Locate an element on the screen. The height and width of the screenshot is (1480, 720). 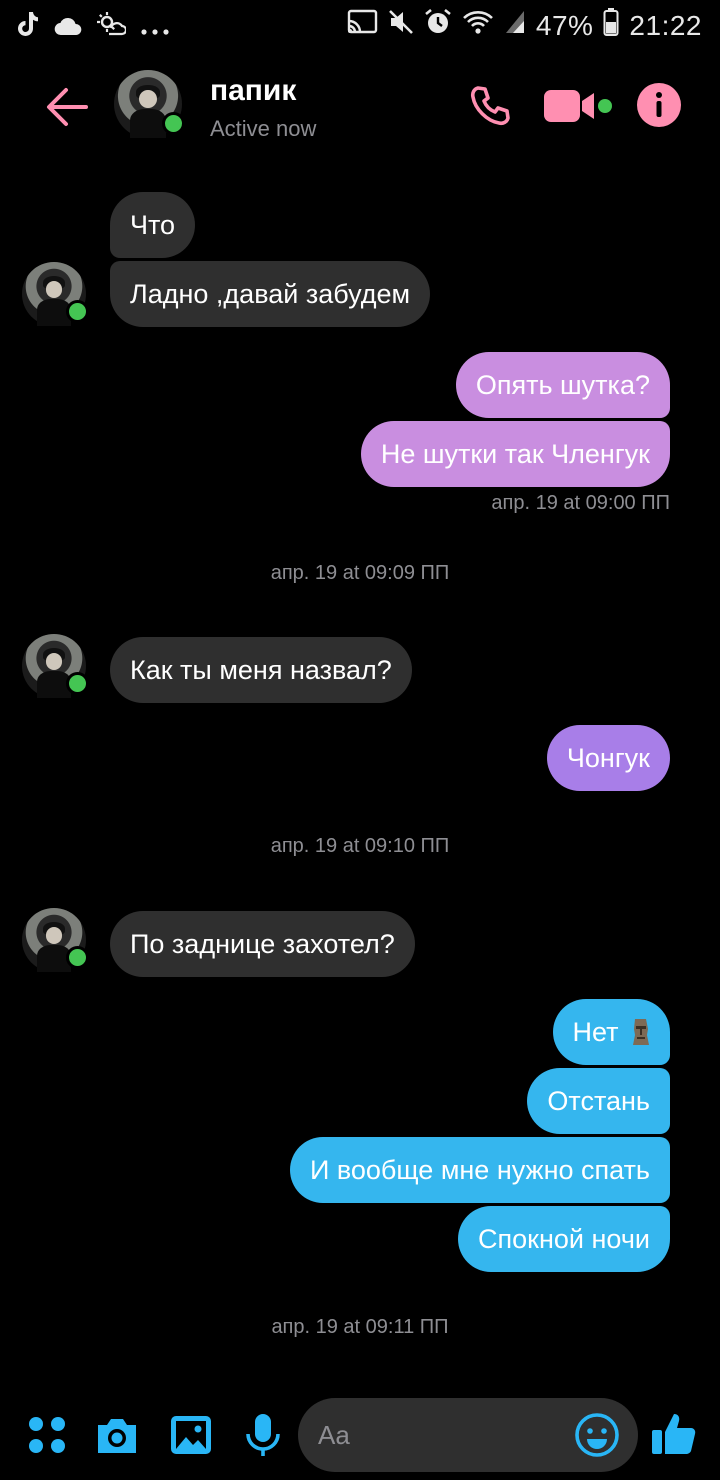
emoji-button is located at coordinates (597, 1435).